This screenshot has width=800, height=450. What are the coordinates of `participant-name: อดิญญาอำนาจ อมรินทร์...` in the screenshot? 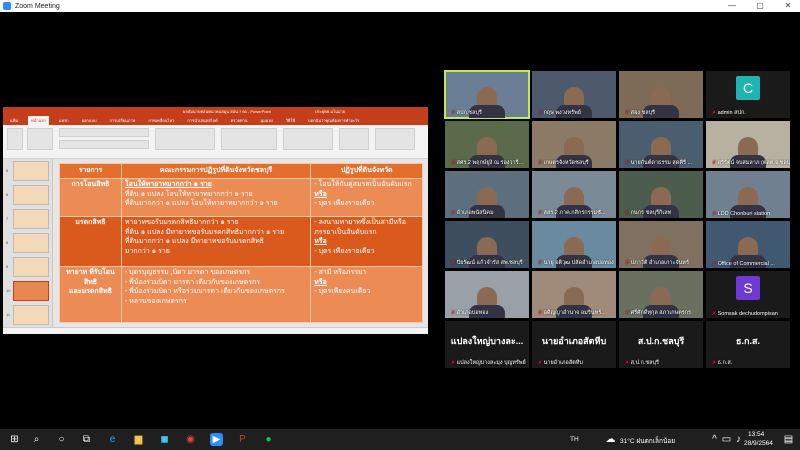 It's located at (572, 313).